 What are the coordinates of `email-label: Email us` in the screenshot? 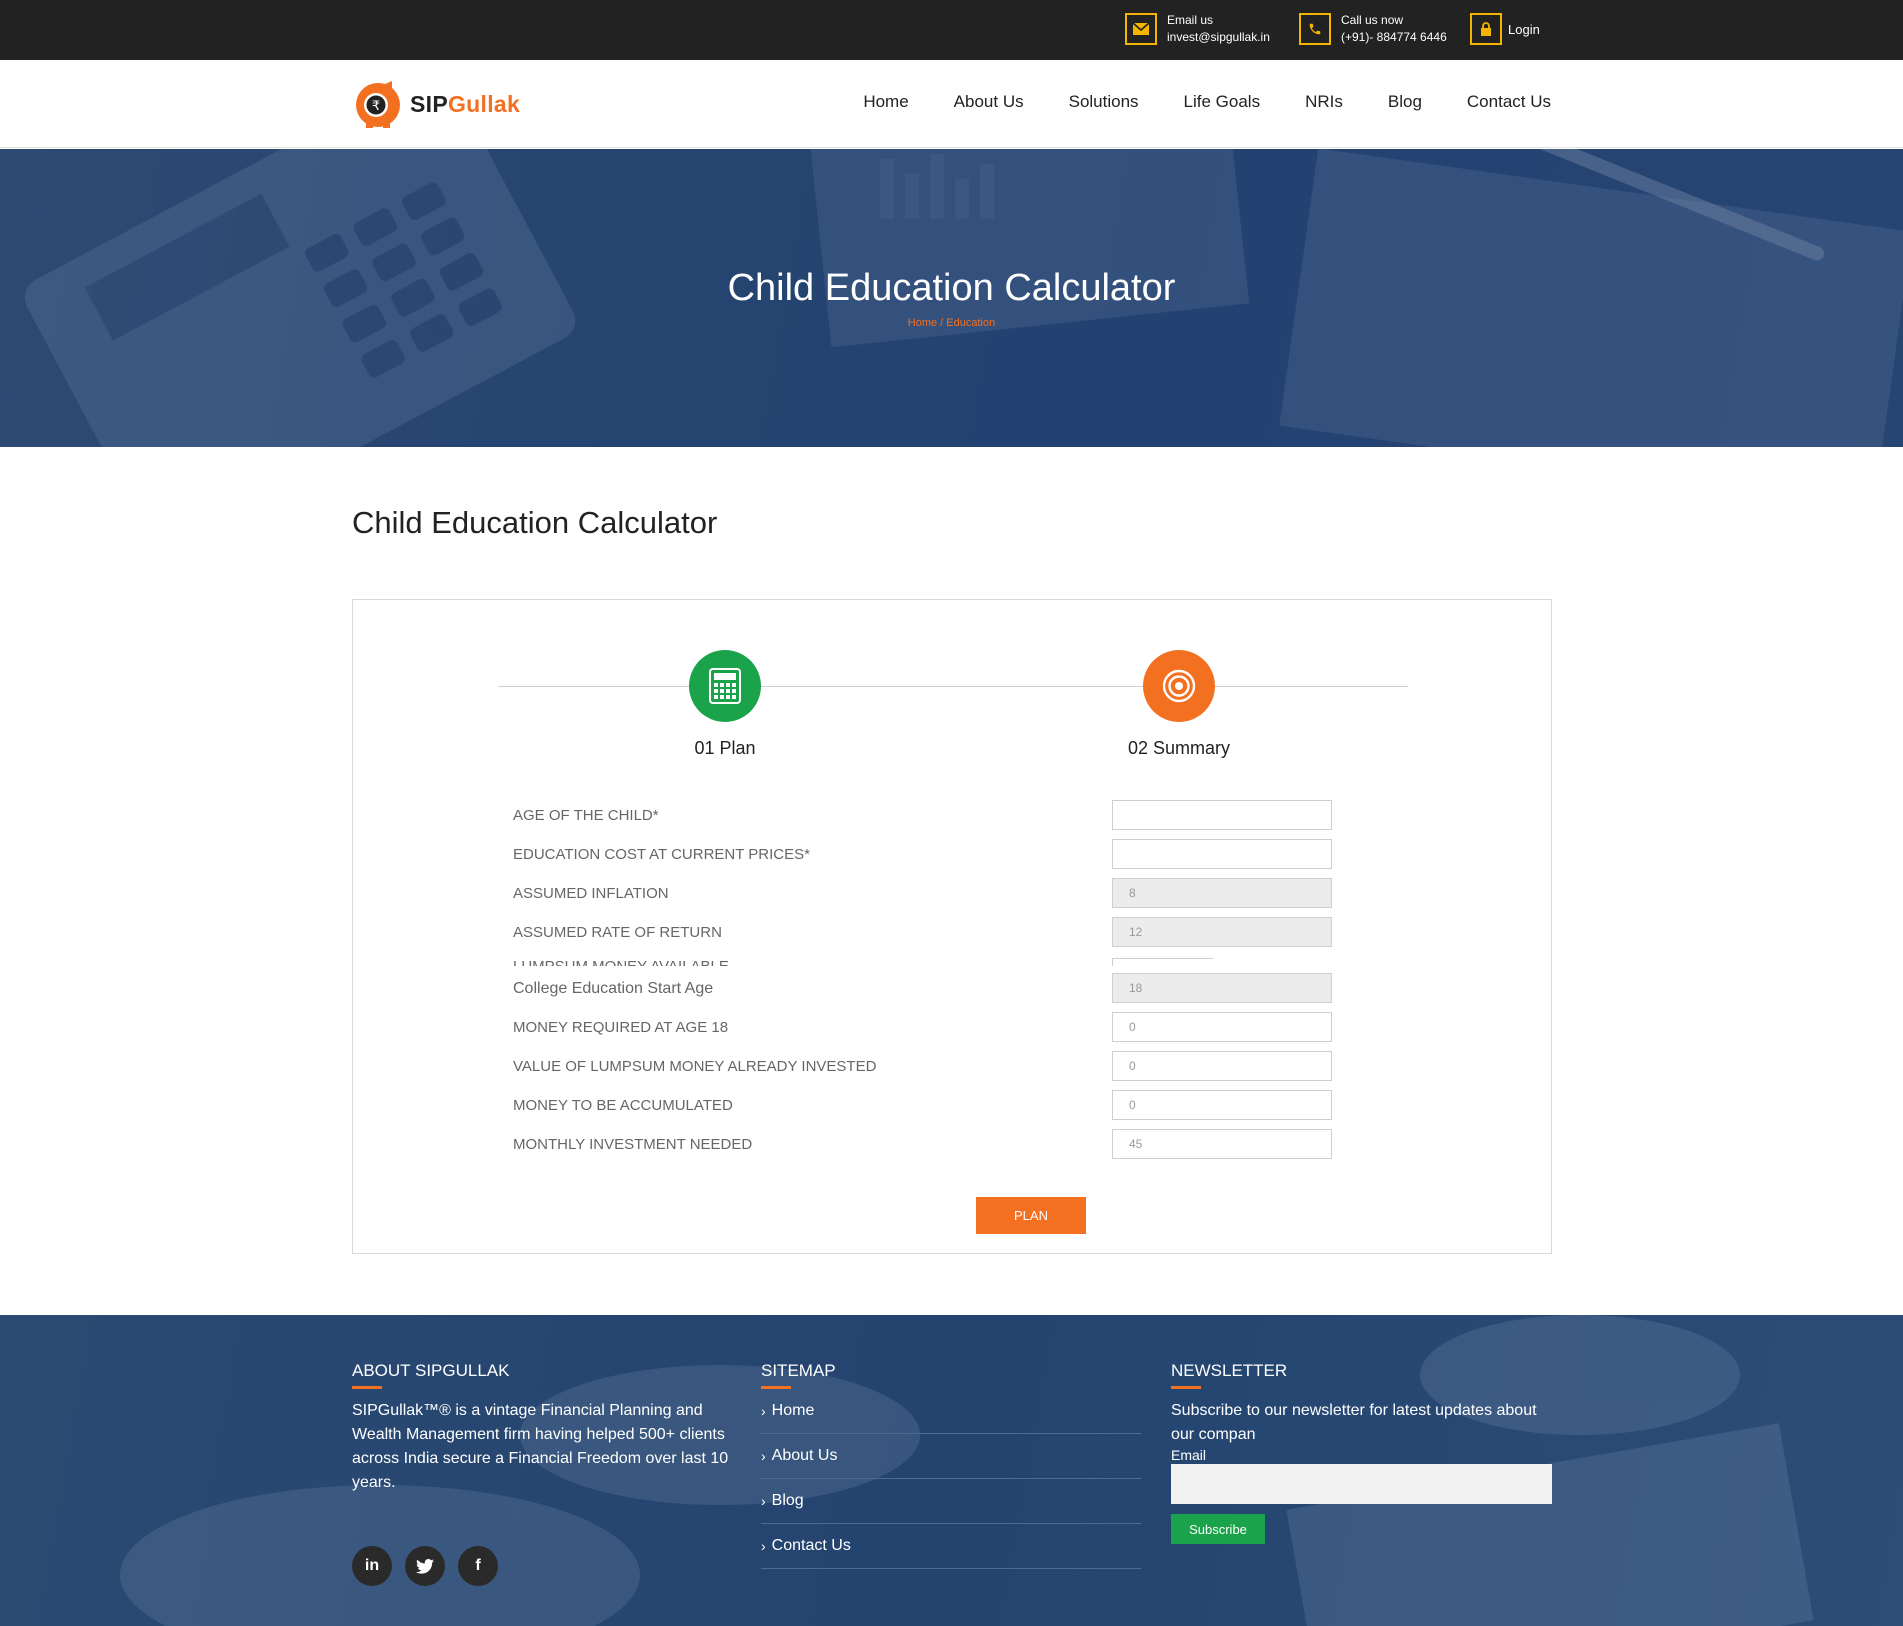 It's located at (1190, 20).